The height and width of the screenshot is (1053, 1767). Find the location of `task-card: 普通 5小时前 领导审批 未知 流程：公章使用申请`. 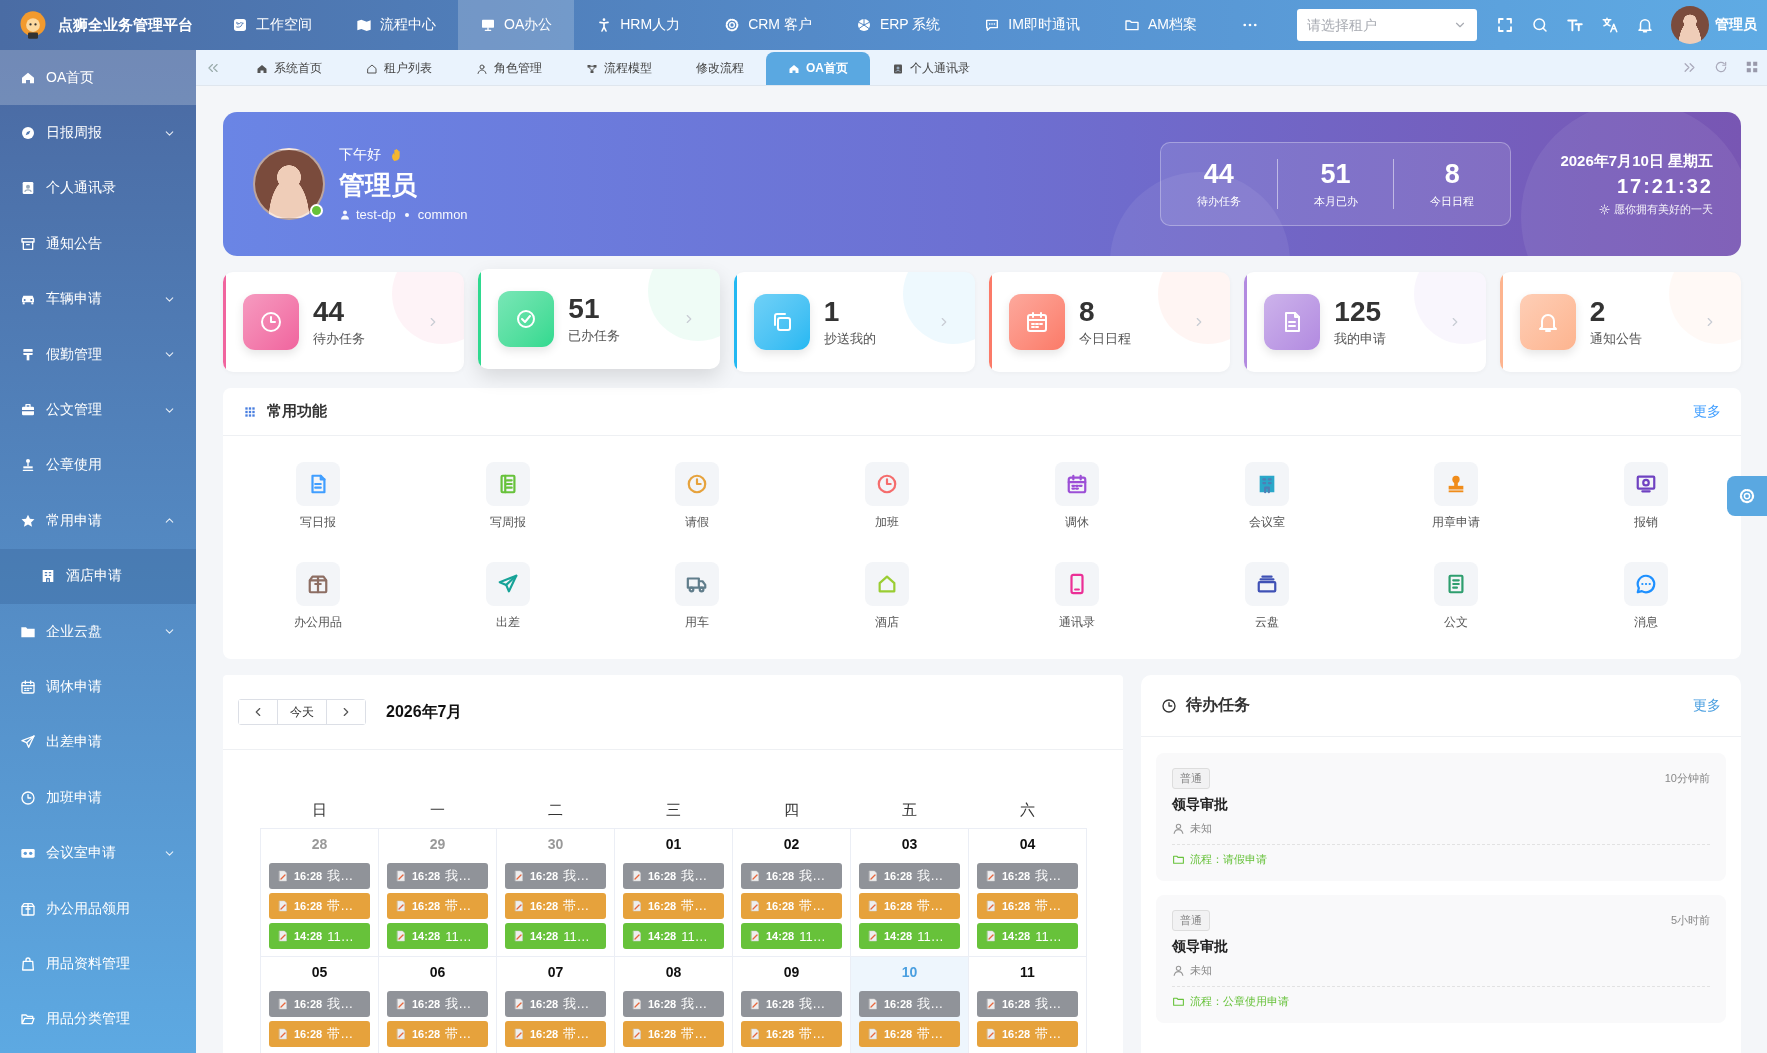

task-card: 普通 5小时前 领导审批 未知 流程：公章使用申请 is located at coordinates (1441, 959).